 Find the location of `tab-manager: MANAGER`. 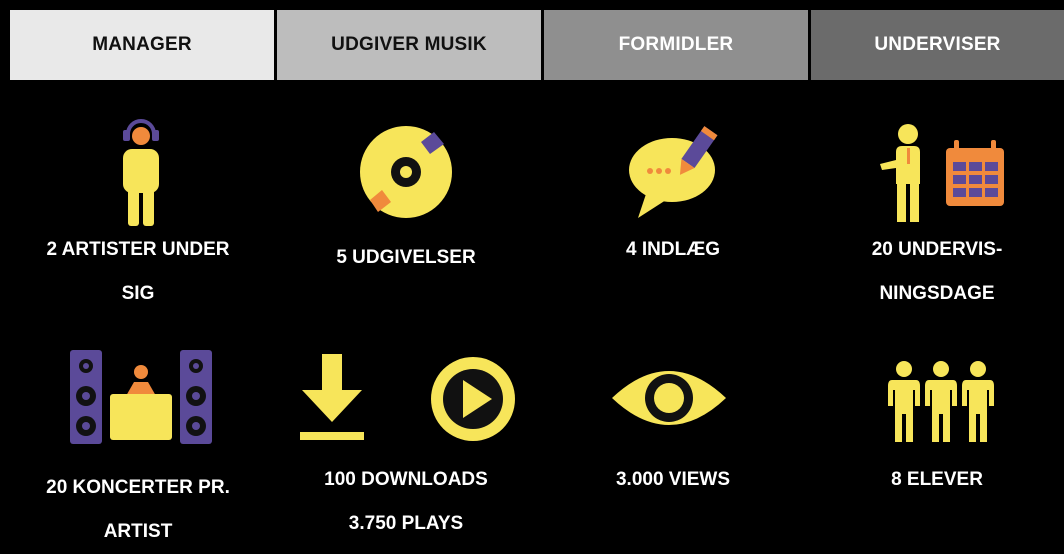

tab-manager: MANAGER is located at coordinates (142, 45).